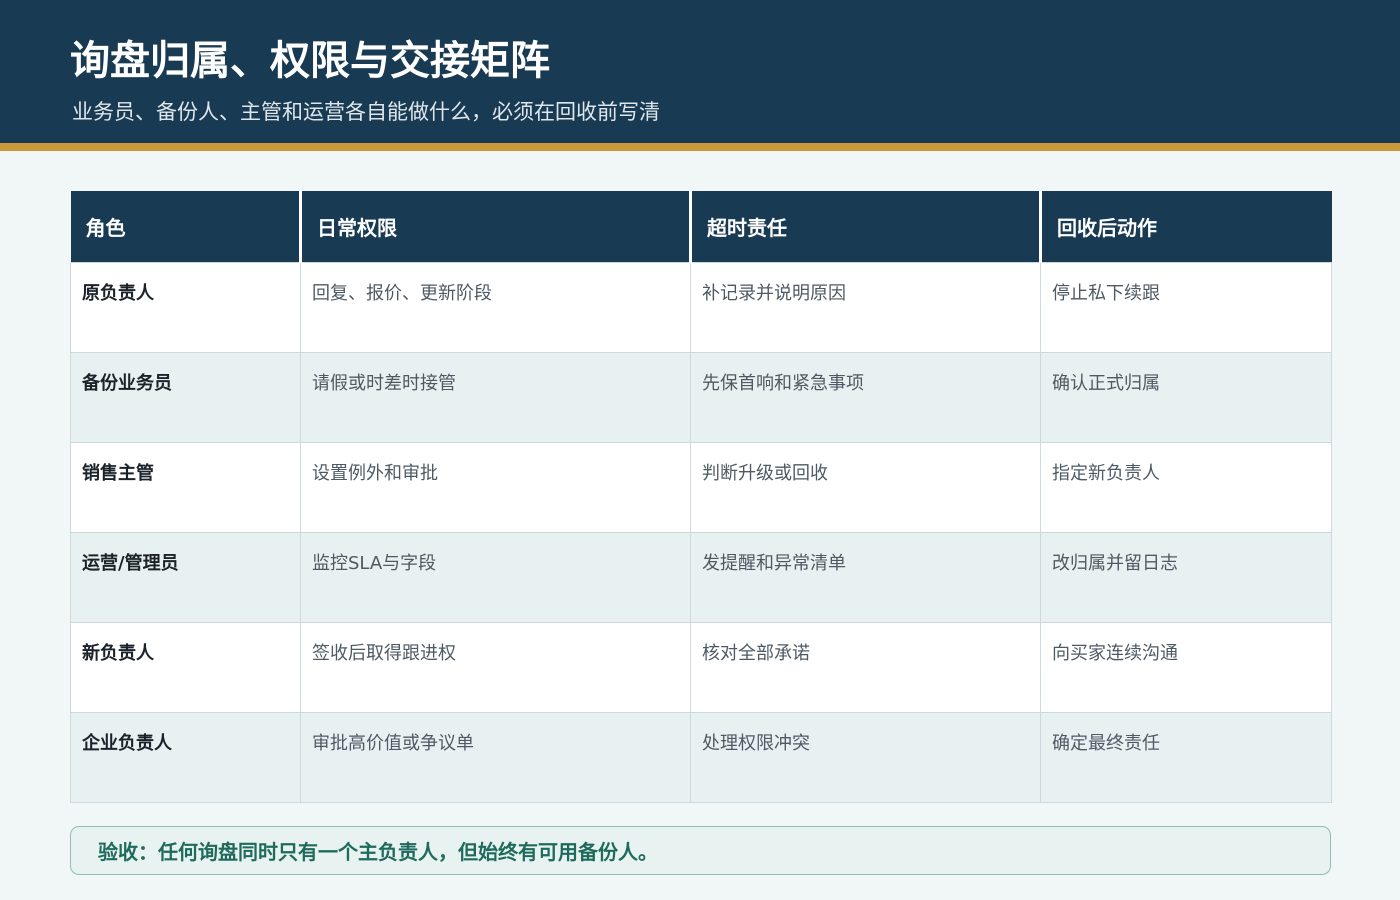  What do you see at coordinates (1186, 577) in the screenshot?
I see `post-reclaim-action-cell: 改归属并留日志` at bounding box center [1186, 577].